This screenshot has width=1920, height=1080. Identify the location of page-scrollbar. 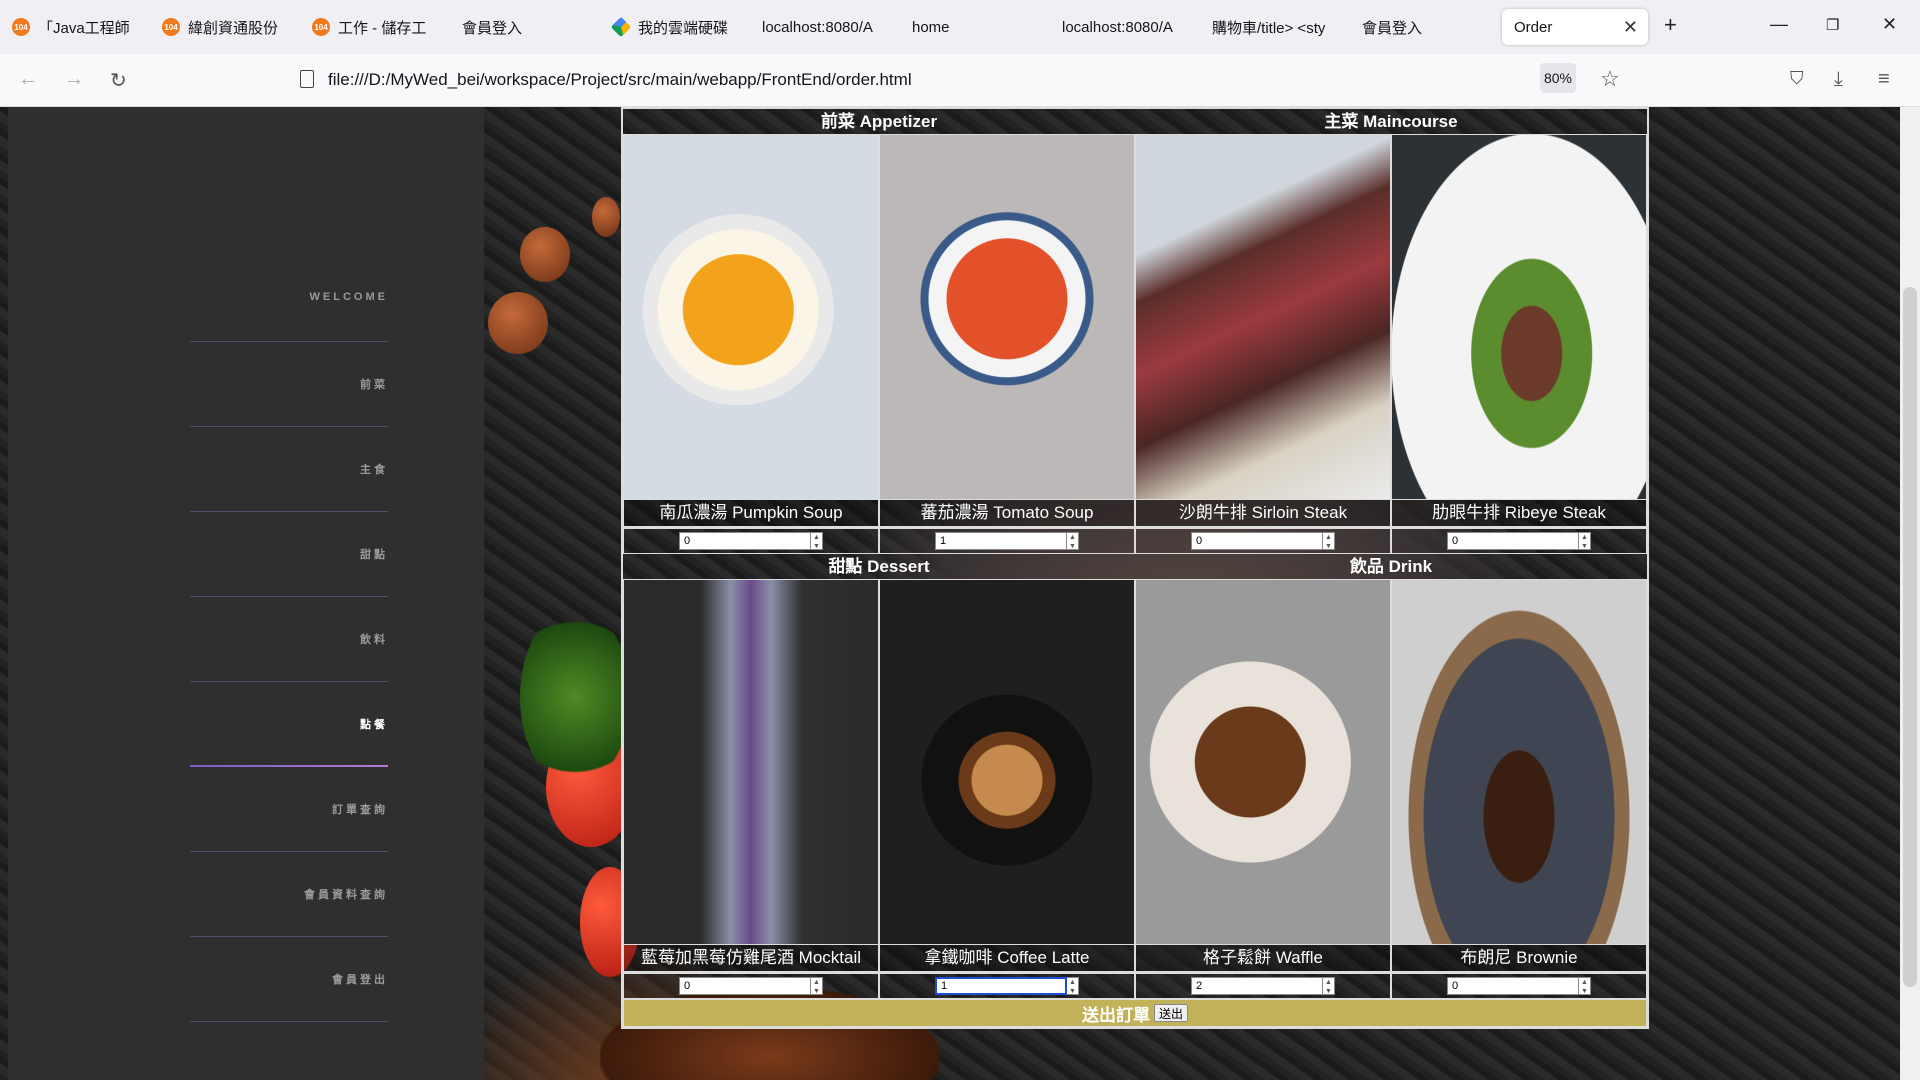
(1910, 593).